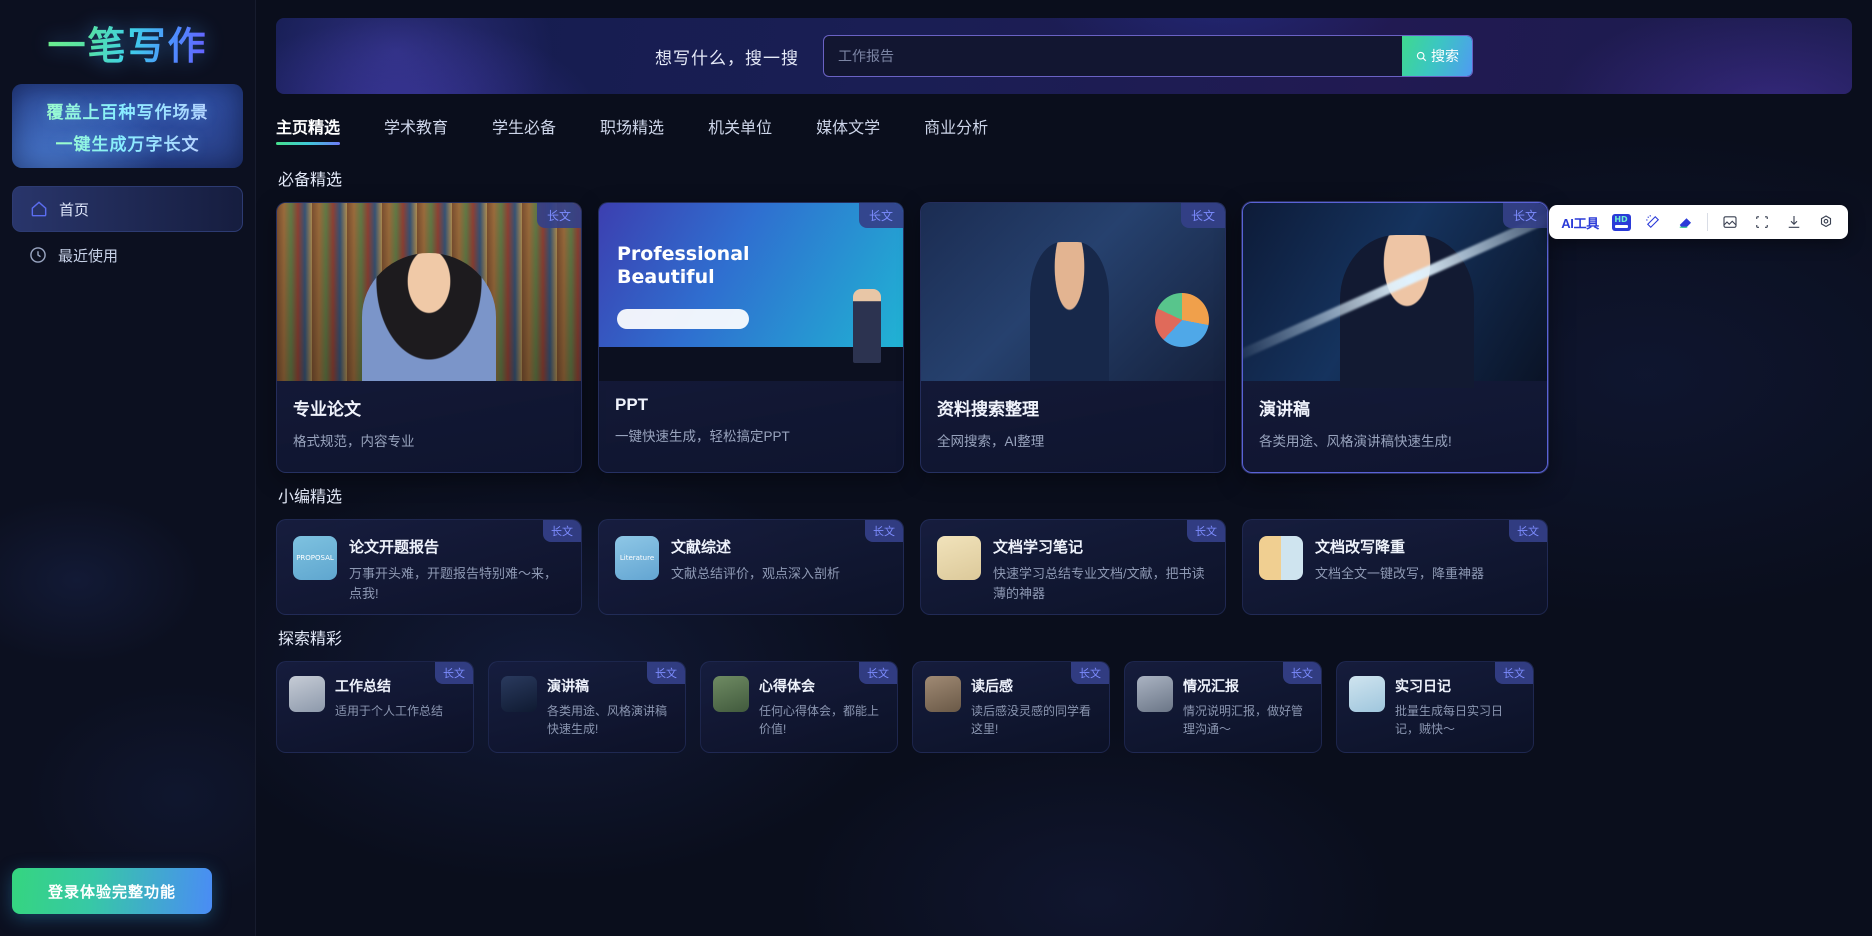 Image resolution: width=1872 pixels, height=936 pixels. I want to click on card-meta: 文献综述 文献总结评价，观点深入剖析, so click(779, 560).